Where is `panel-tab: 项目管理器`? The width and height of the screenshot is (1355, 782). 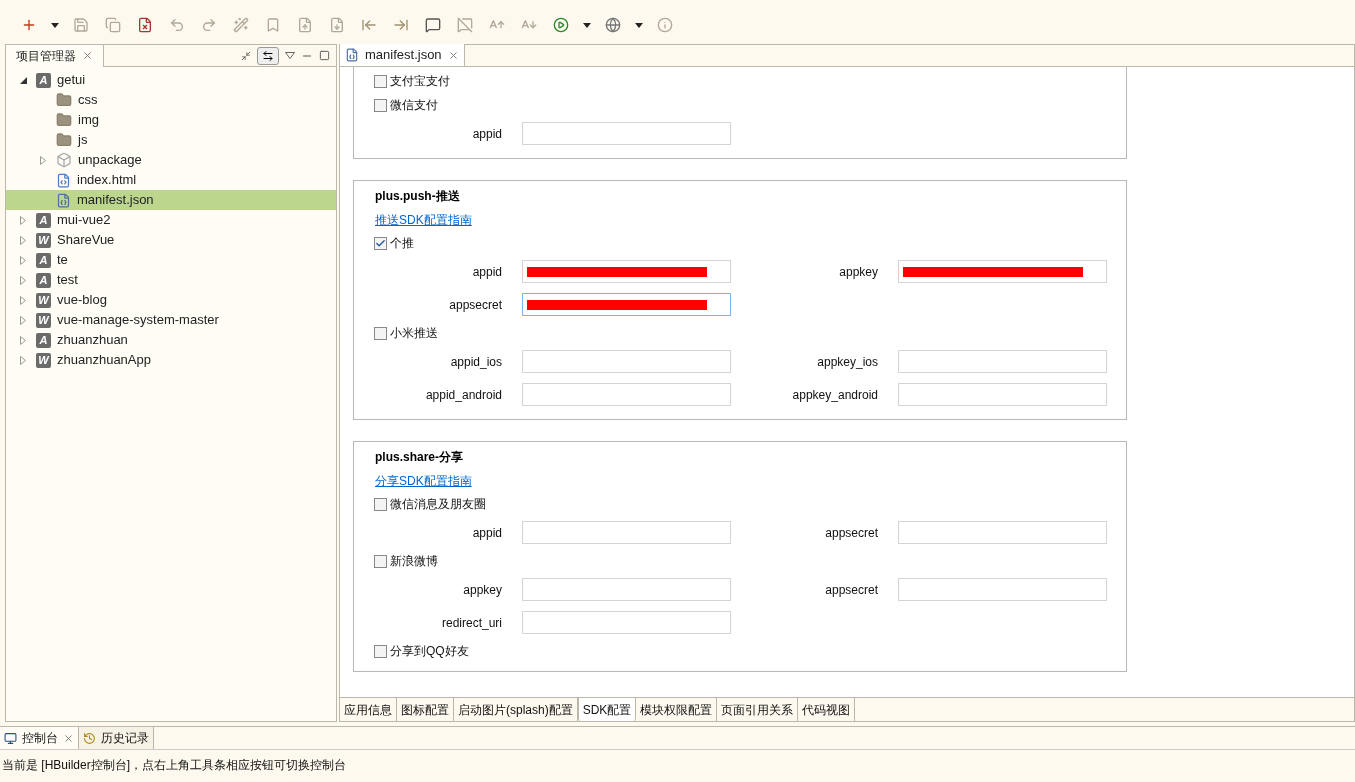 panel-tab: 项目管理器 is located at coordinates (55, 55).